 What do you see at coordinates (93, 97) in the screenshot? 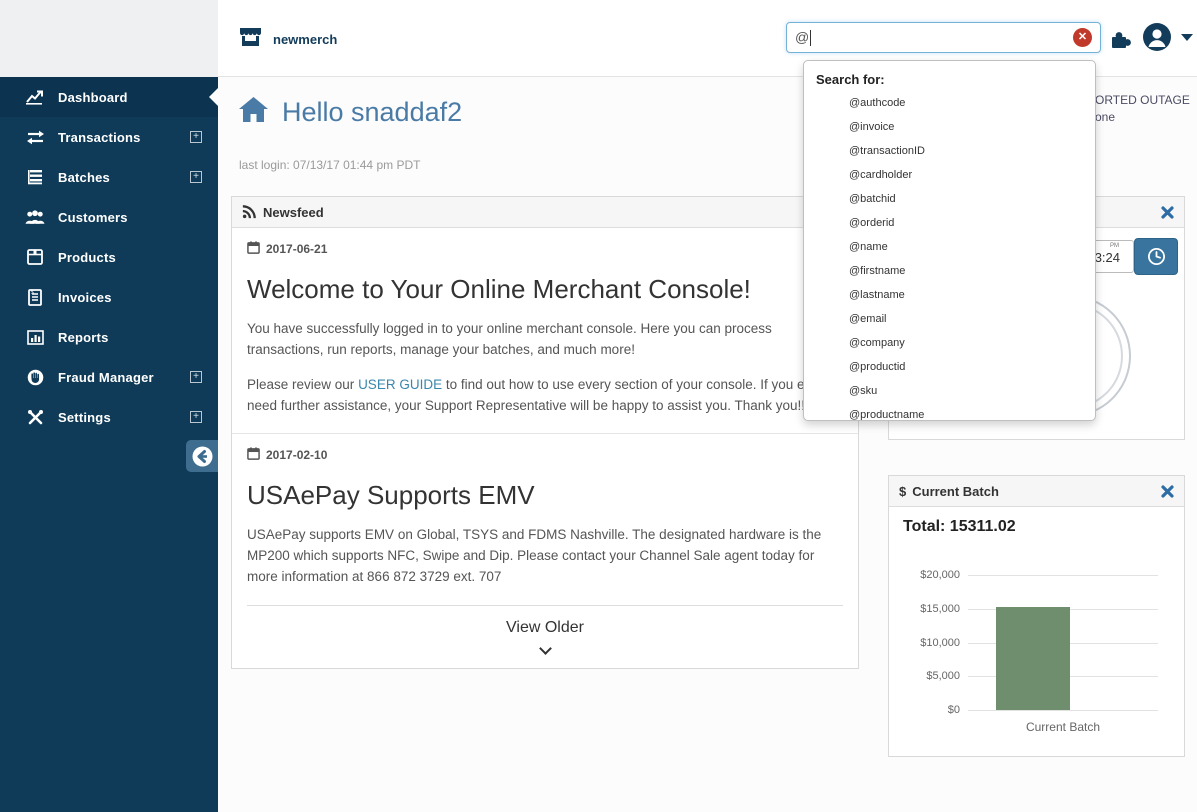
I see `sidebar-item-label: Dashboard` at bounding box center [93, 97].